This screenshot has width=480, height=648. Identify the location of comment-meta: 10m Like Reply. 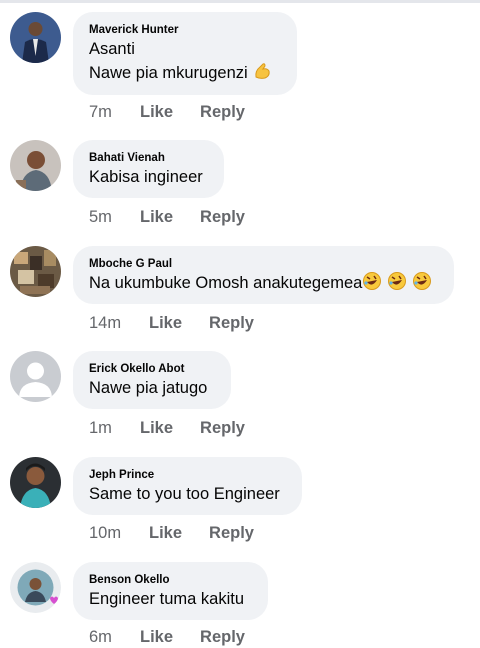
(171, 534).